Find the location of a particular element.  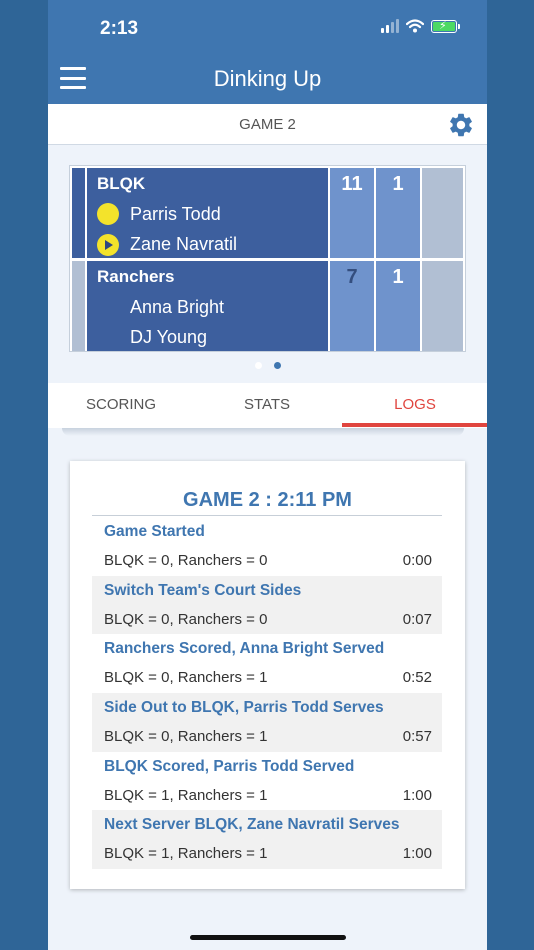

ball-icon is located at coordinates (108, 214).